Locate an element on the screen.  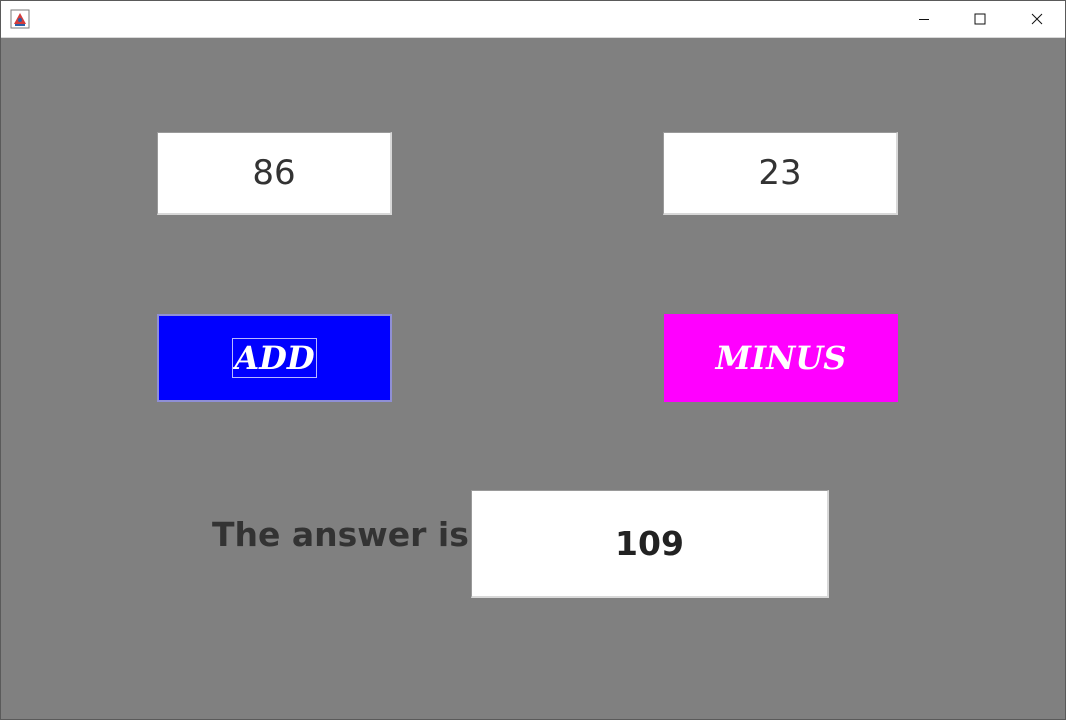
answer-label: The answer is is located at coordinates (340, 534).